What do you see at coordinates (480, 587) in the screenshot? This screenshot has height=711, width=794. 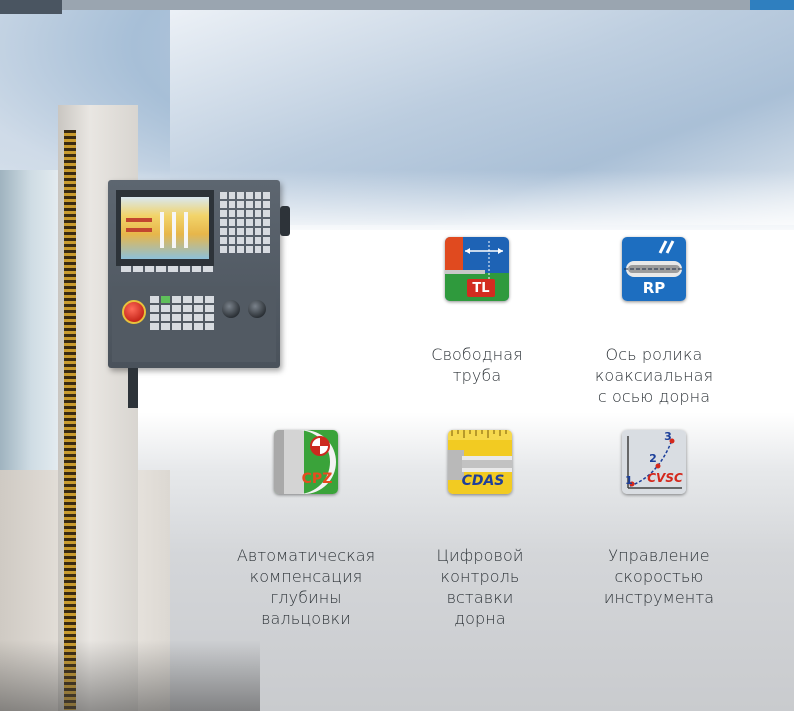 I see `digital-mandrel-insertion-caption: Цифровой контроль вставки дорна` at bounding box center [480, 587].